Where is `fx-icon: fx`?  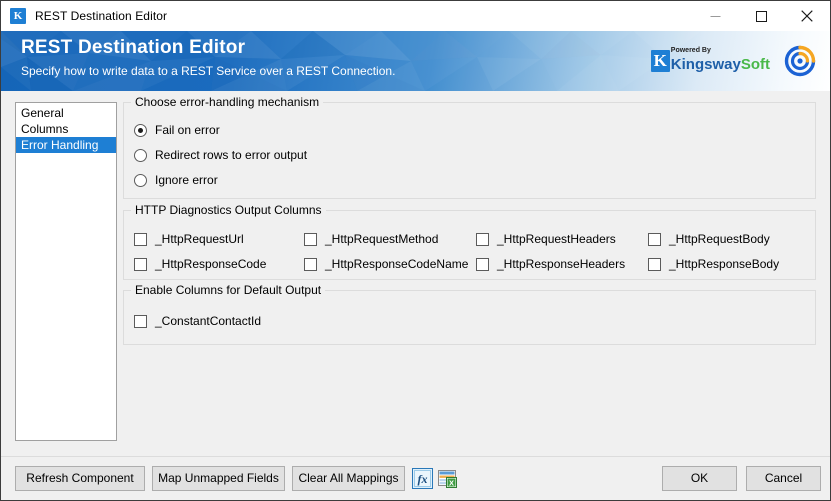 fx-icon: fx is located at coordinates (422, 478).